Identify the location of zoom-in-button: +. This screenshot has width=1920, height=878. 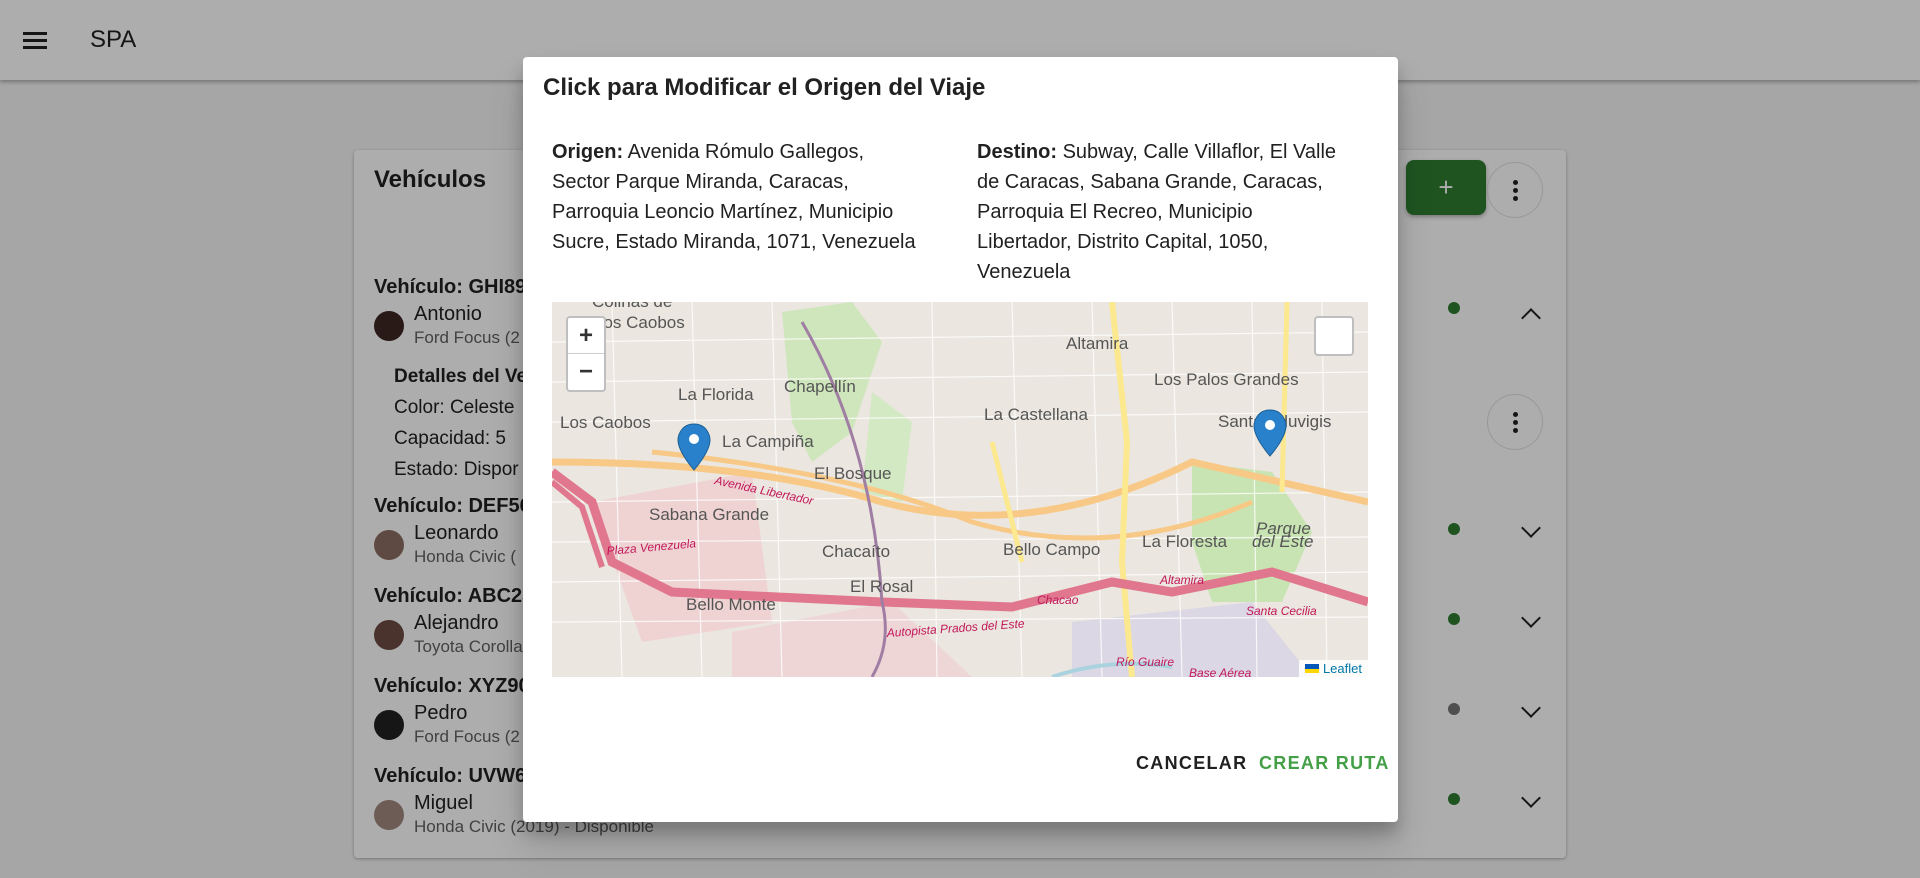
(586, 336).